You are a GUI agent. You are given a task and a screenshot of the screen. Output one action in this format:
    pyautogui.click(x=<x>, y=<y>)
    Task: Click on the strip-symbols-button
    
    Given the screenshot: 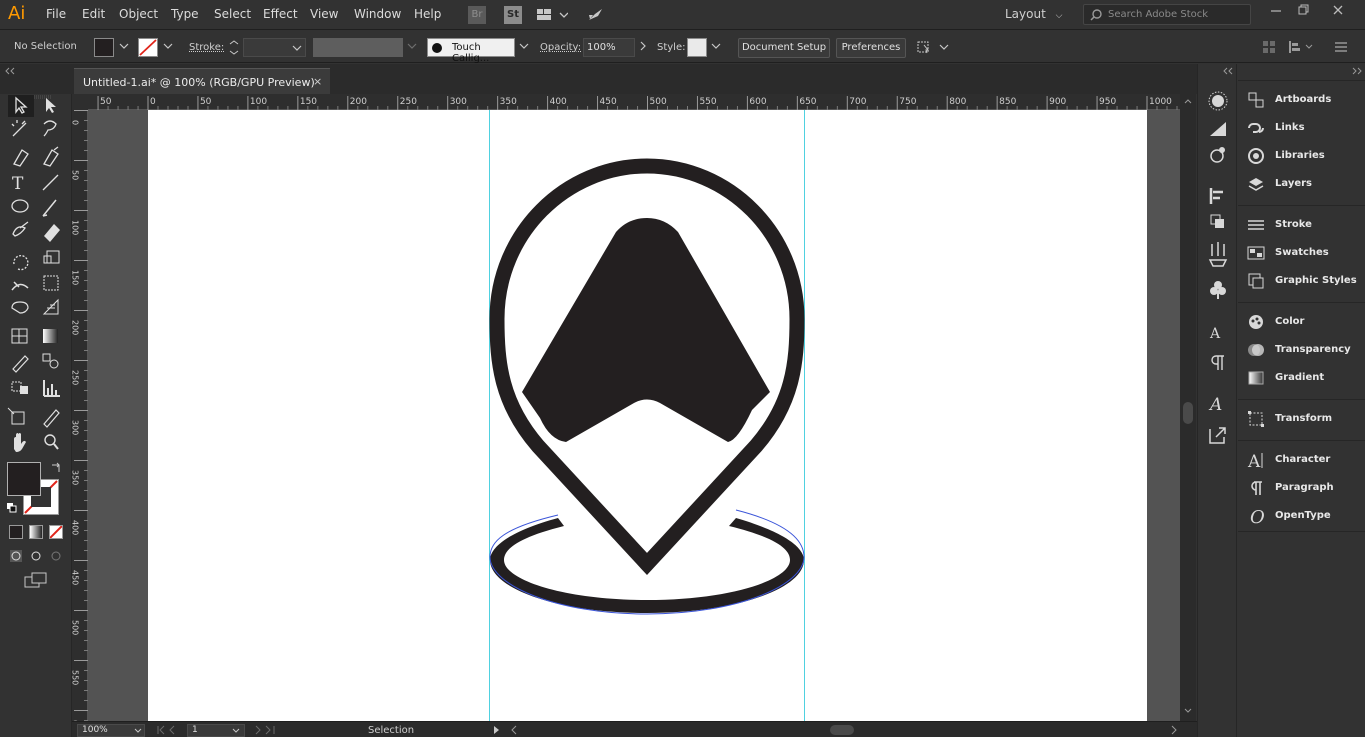 What is the action you would take?
    pyautogui.click(x=1218, y=292)
    